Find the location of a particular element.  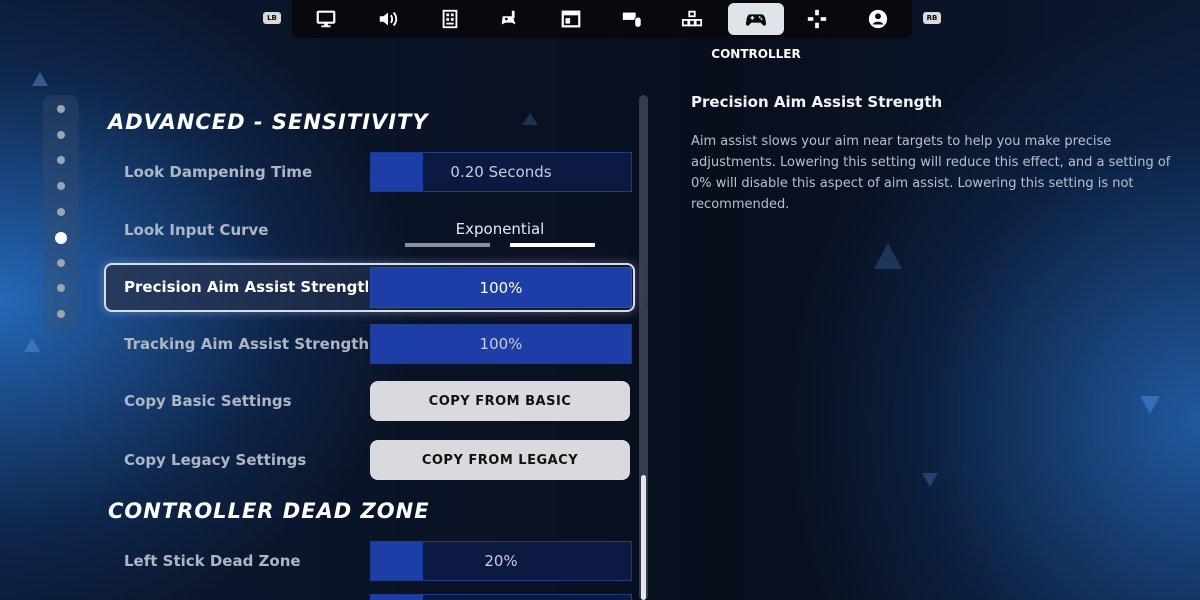

right-bumper-hint: RB is located at coordinates (932, 18).